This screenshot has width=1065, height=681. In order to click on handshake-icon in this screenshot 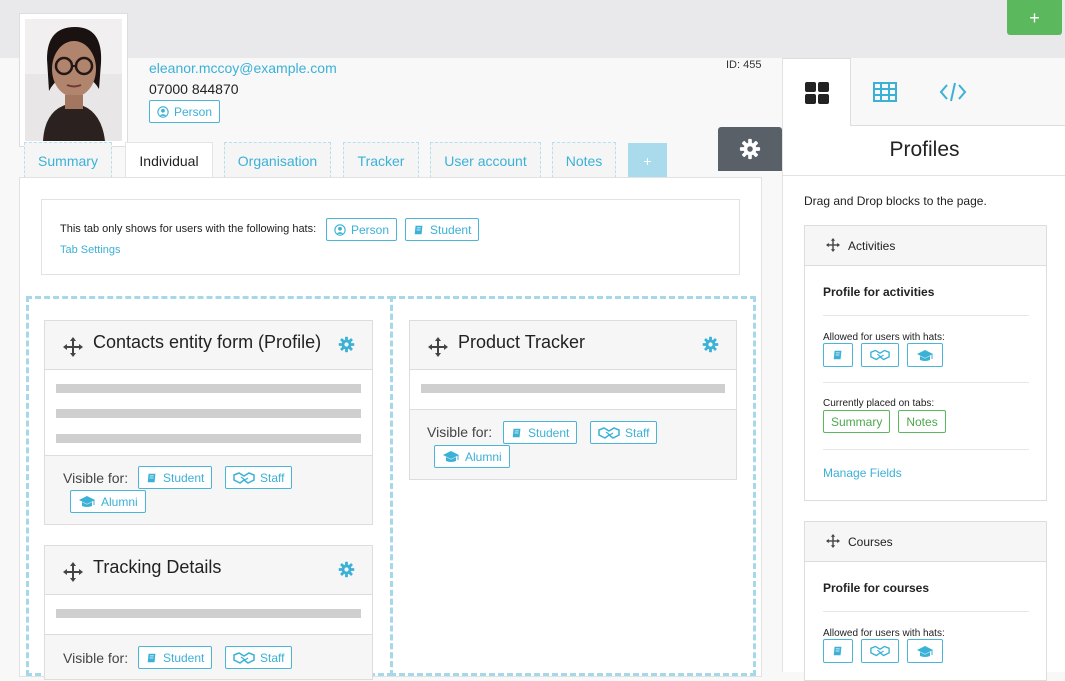, I will do `click(609, 432)`.